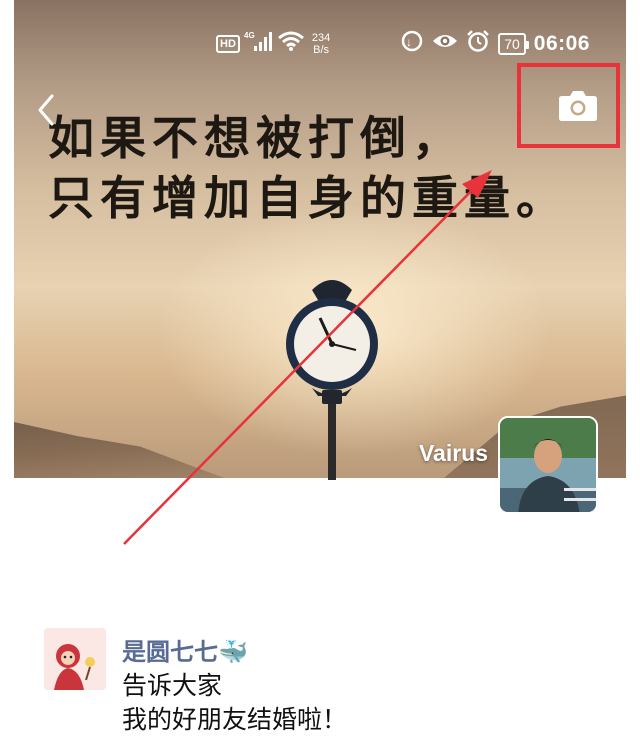 The height and width of the screenshot is (736, 640). I want to click on feed-item: 是圆七七🐳 告诉大家 我的好朋友结婚啦！, so click(334, 681).